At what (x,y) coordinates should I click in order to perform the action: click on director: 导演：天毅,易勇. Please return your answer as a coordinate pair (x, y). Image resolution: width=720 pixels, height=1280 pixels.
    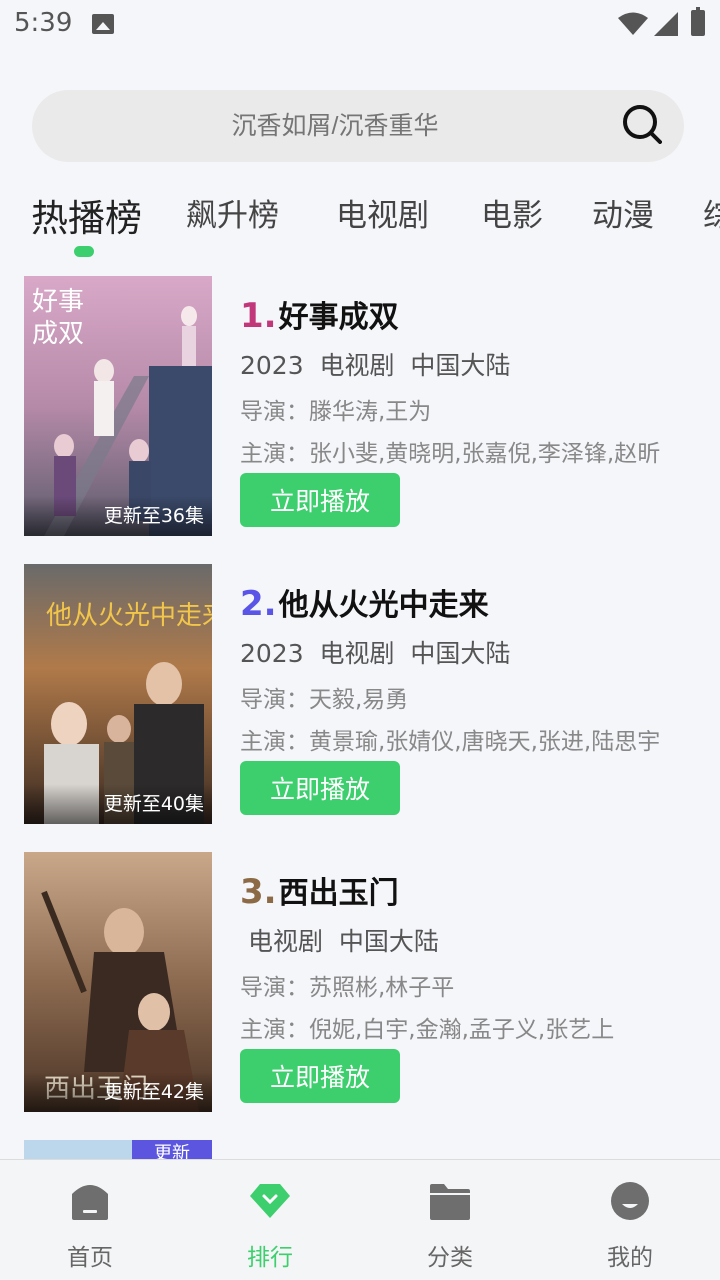
    Looking at the image, I should click on (324, 700).